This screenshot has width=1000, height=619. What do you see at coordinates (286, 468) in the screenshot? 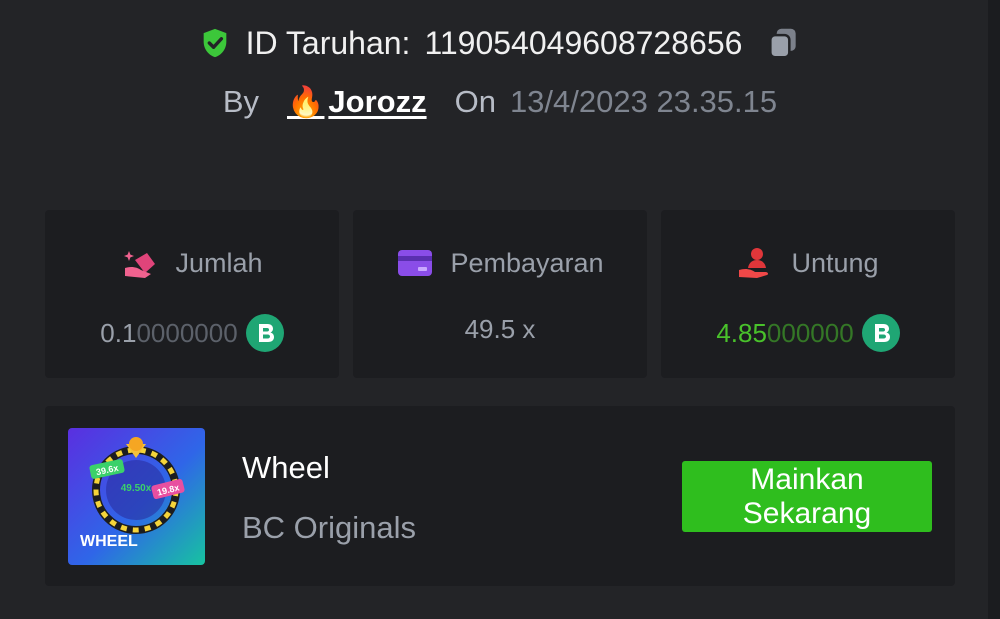
I see `game-title: Wheel` at bounding box center [286, 468].